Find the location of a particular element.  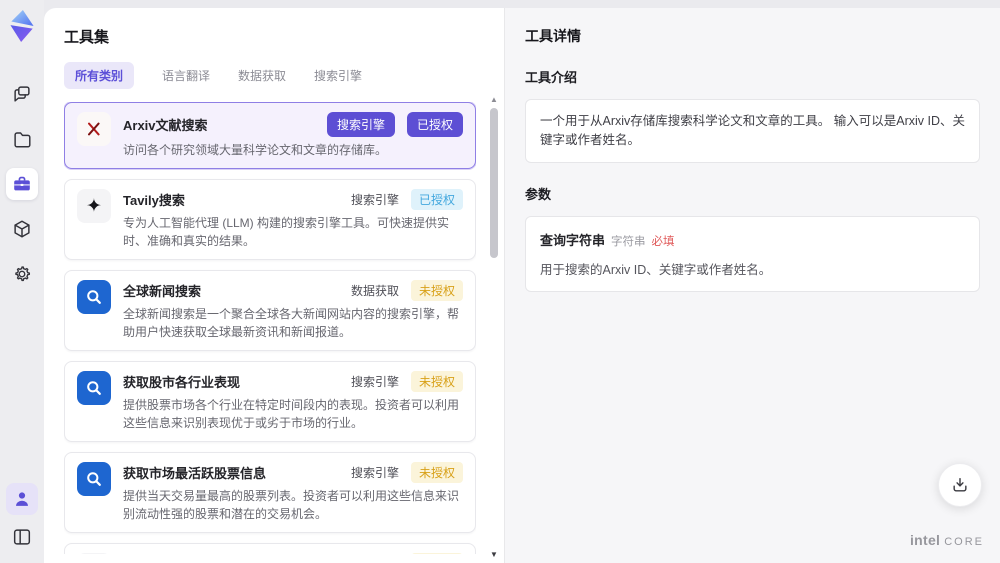

chat-icon is located at coordinates (22, 94).